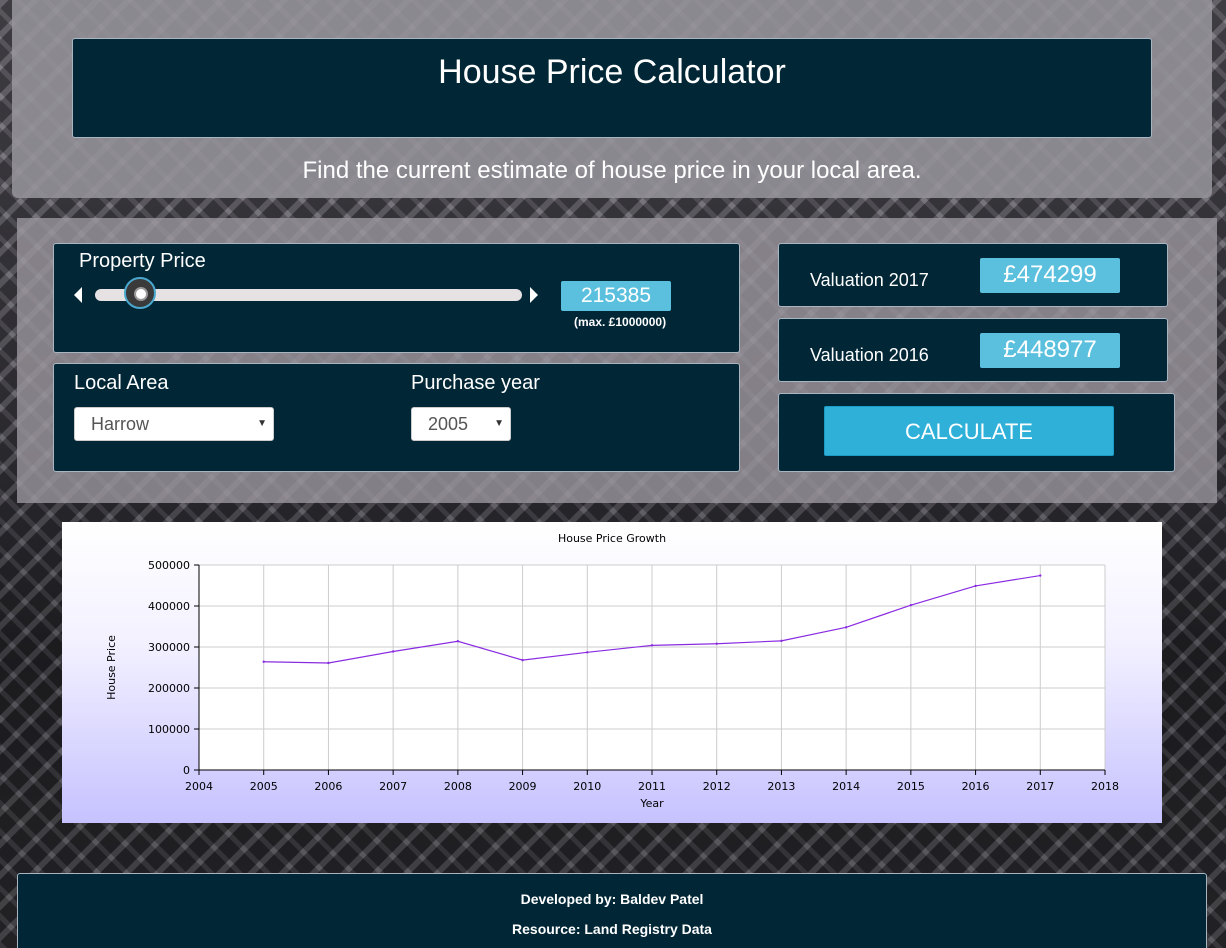 The width and height of the screenshot is (1226, 948). What do you see at coordinates (869, 280) in the screenshot?
I see `valuation-2017-label: Valuation 2017` at bounding box center [869, 280].